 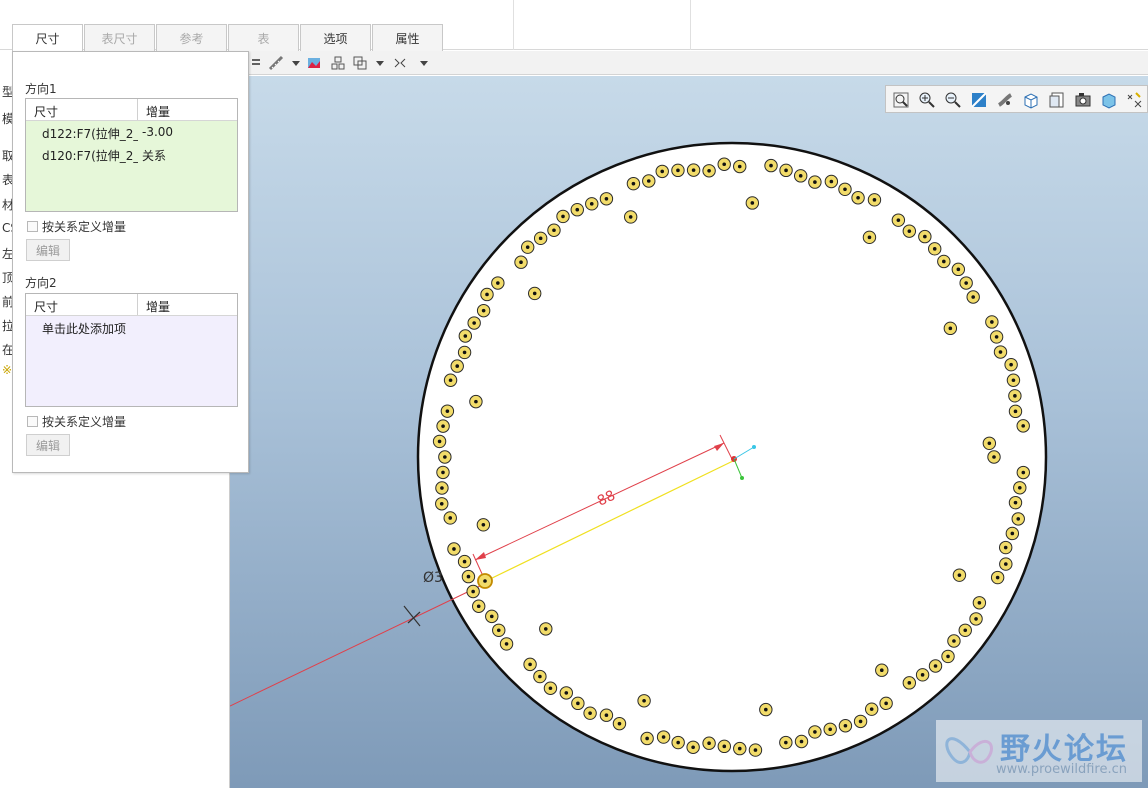 I want to click on tab-properties: 属性, so click(x=407, y=37).